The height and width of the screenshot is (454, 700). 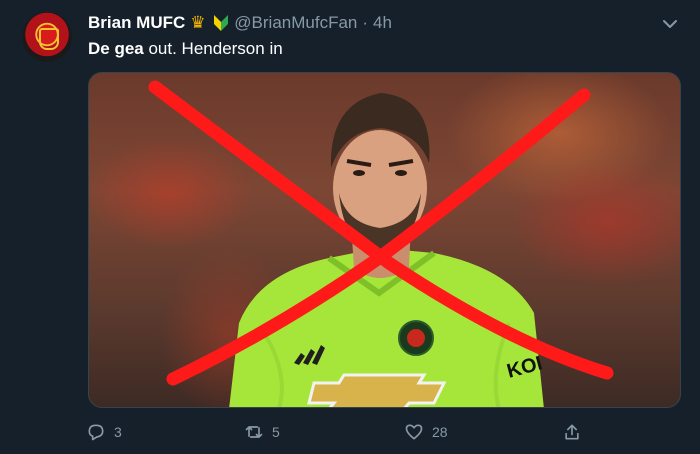 I want to click on tweet-header: Brian MUFC ♛ @BrianMufcFan · 4h, so click(x=240, y=23).